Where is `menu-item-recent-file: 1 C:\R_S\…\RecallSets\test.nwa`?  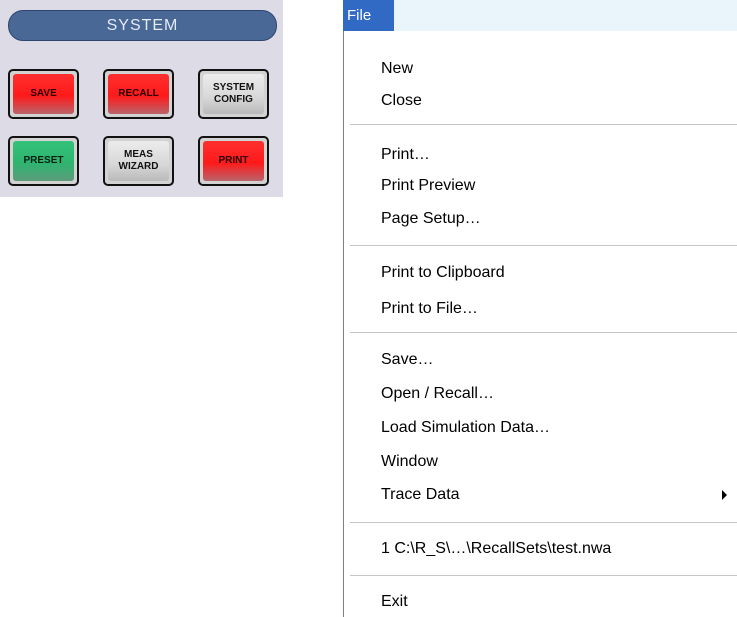 menu-item-recent-file: 1 C:\R_S\…\RecallSets\test.nwa is located at coordinates (556, 549).